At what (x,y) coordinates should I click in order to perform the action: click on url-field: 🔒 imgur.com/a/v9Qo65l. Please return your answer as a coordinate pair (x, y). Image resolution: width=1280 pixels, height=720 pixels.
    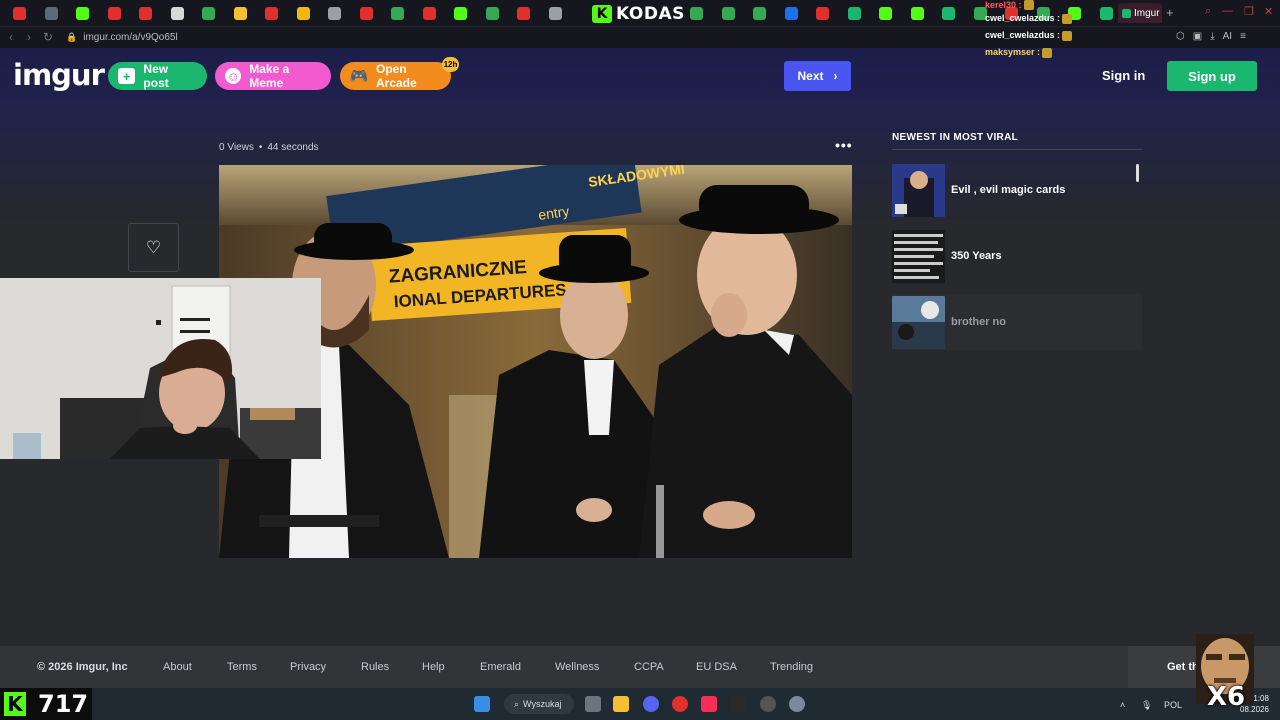
    Looking at the image, I should click on (122, 37).